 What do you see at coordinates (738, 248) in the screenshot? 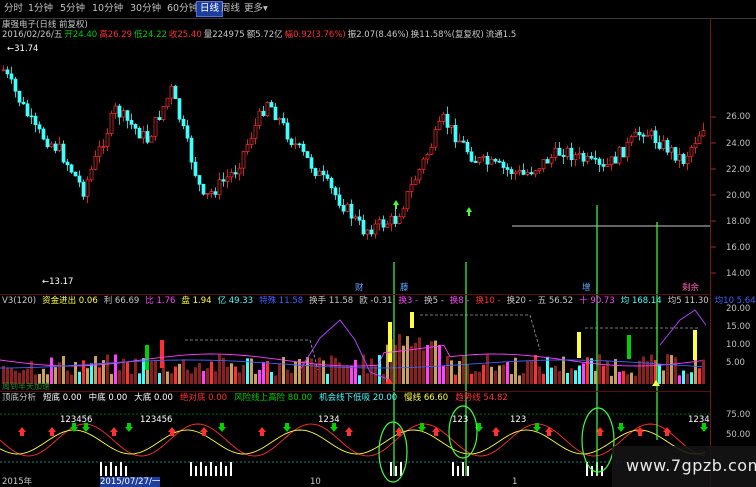
I see `price-axis-label: 16.00` at bounding box center [738, 248].